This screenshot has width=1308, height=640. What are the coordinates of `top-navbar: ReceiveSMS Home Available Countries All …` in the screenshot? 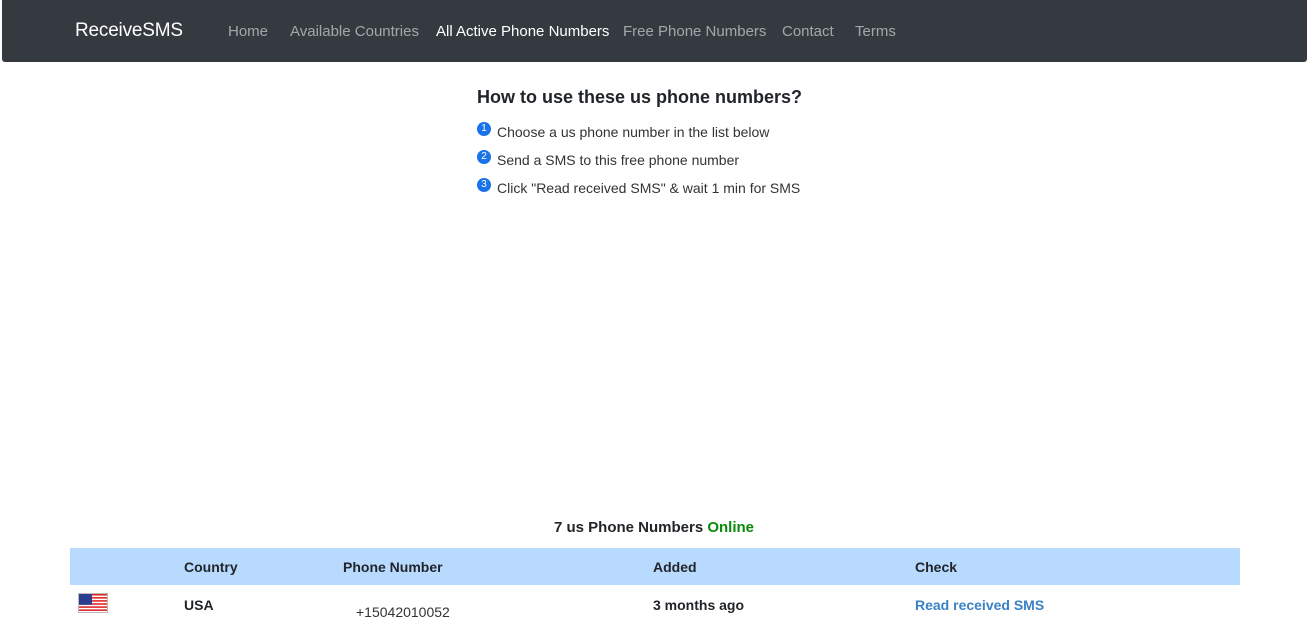 It's located at (654, 31).